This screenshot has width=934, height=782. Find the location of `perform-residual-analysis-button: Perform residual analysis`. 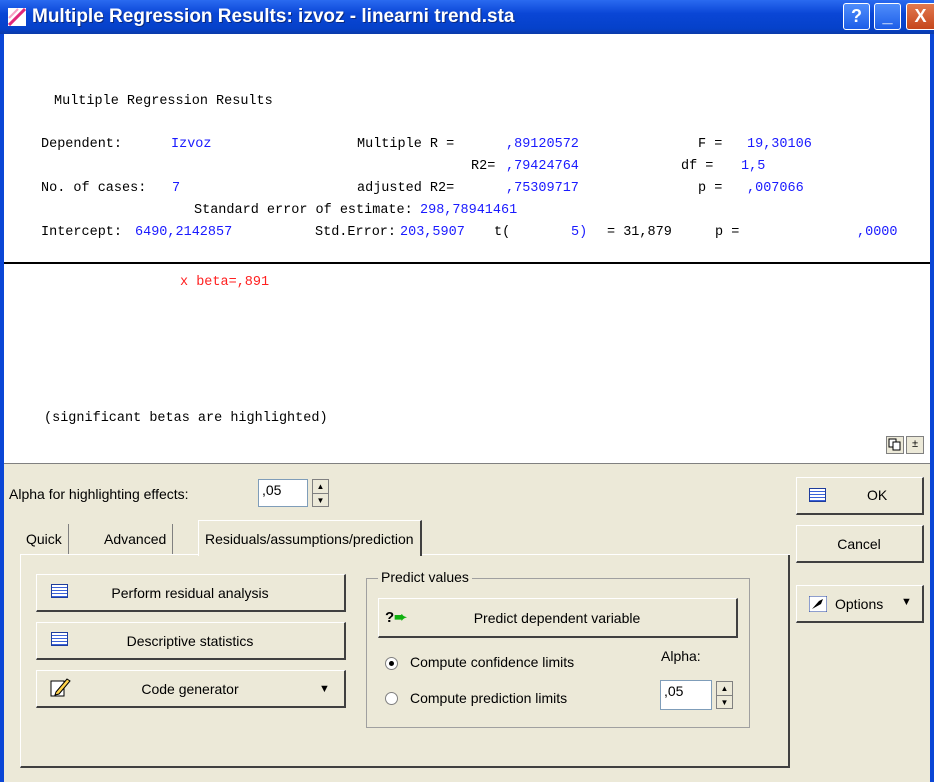

perform-residual-analysis-button: Perform residual analysis is located at coordinates (191, 593).